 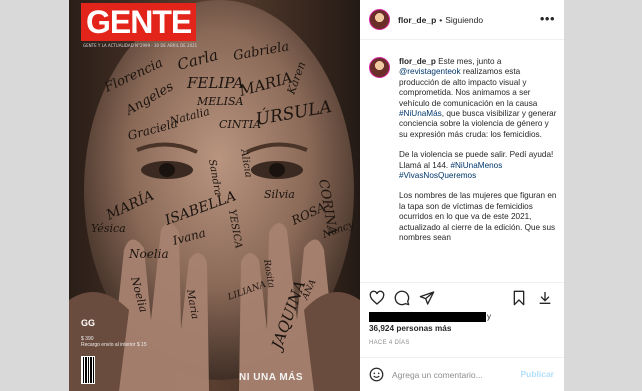 I want to click on more-horizontal-icon: •••, so click(x=547, y=18).